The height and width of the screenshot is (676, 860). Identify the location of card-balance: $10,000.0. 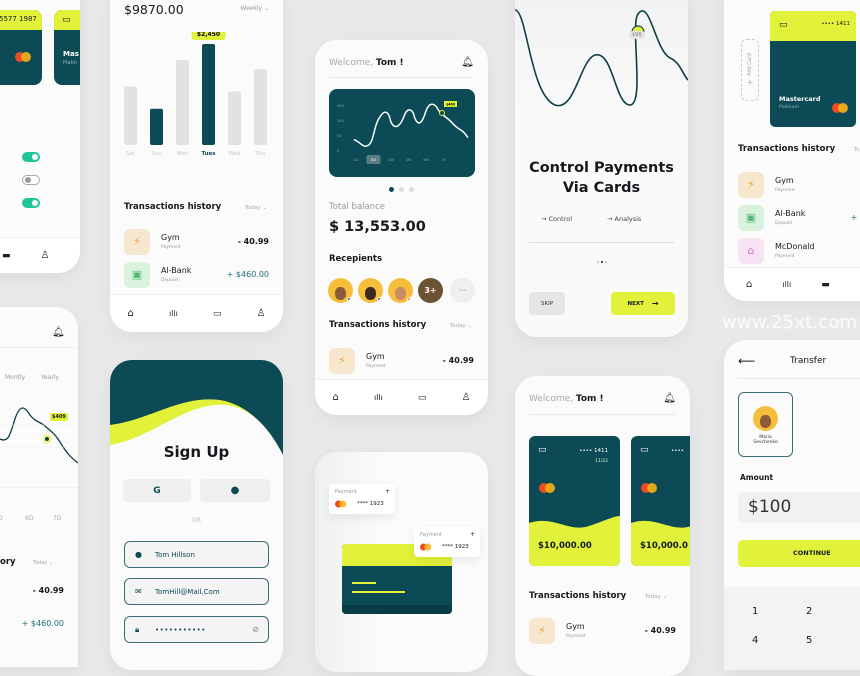
(664, 546).